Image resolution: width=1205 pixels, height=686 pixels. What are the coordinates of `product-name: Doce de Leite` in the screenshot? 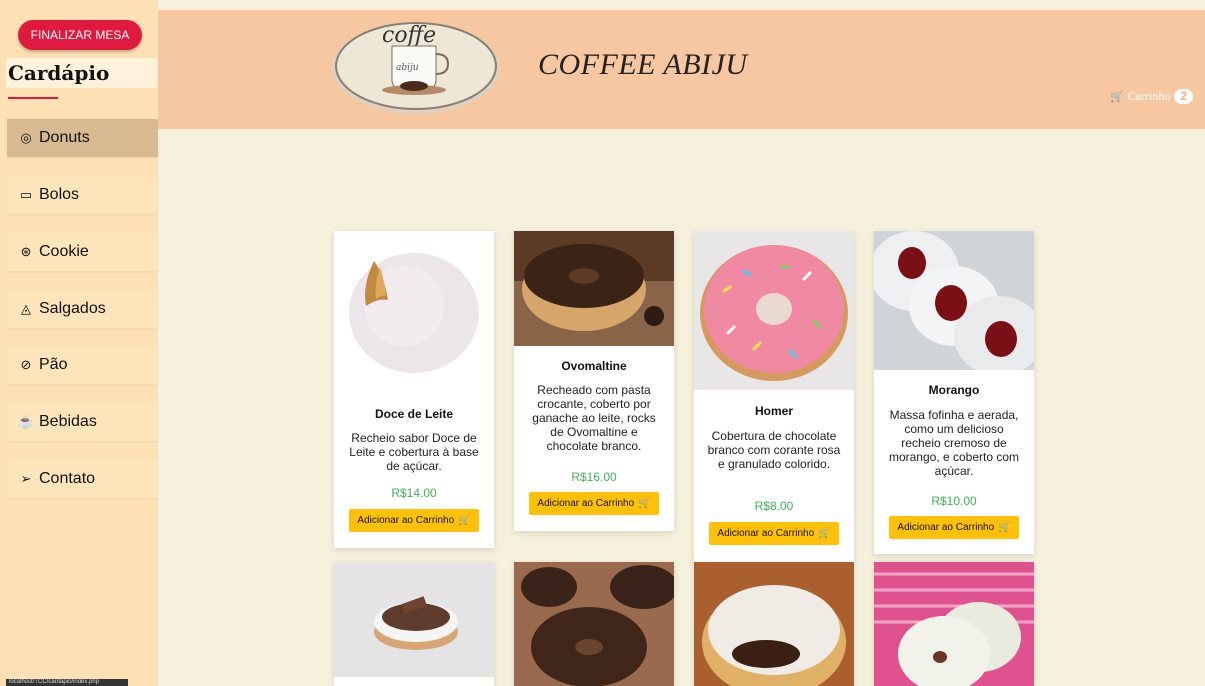 It's located at (414, 414).